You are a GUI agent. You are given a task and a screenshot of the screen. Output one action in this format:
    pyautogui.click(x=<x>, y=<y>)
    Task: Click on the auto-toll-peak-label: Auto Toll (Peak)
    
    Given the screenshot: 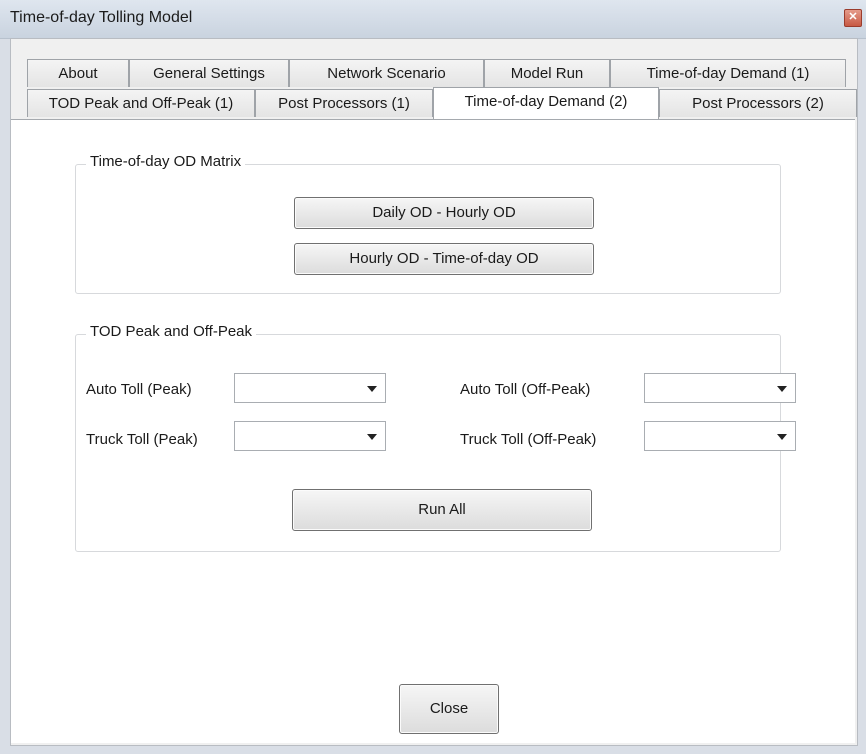 What is the action you would take?
    pyautogui.click(x=139, y=389)
    